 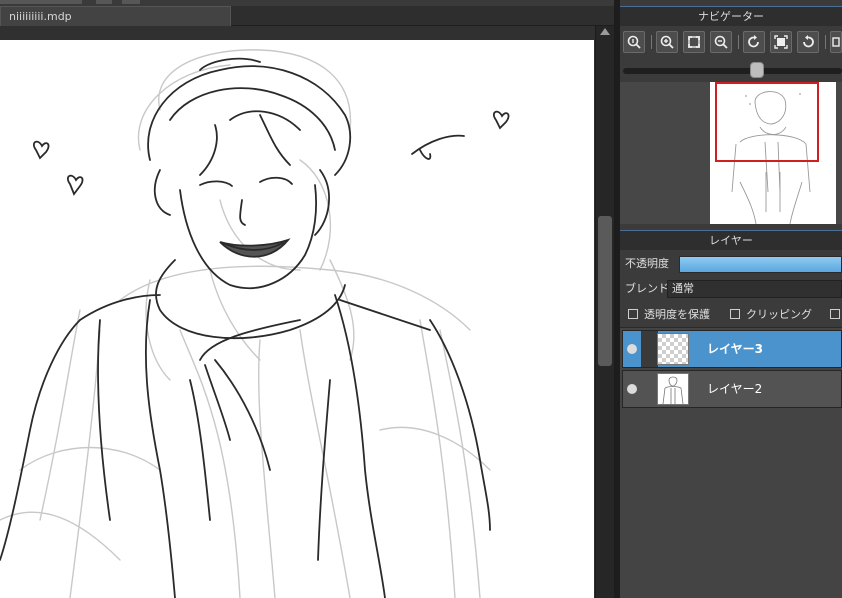 I want to click on layer-name: レイヤー3, so click(x=735, y=349).